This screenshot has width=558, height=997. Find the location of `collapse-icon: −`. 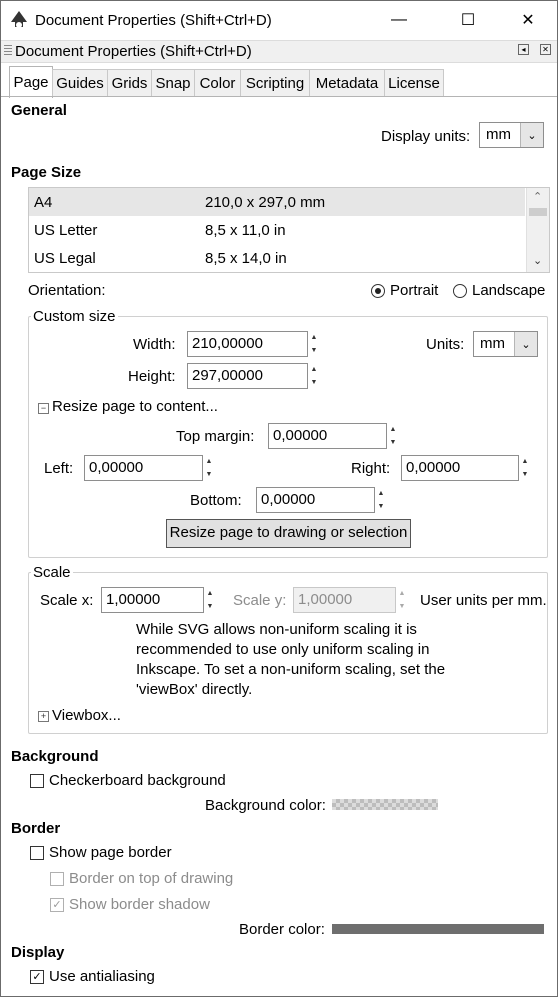

collapse-icon: − is located at coordinates (43, 408).